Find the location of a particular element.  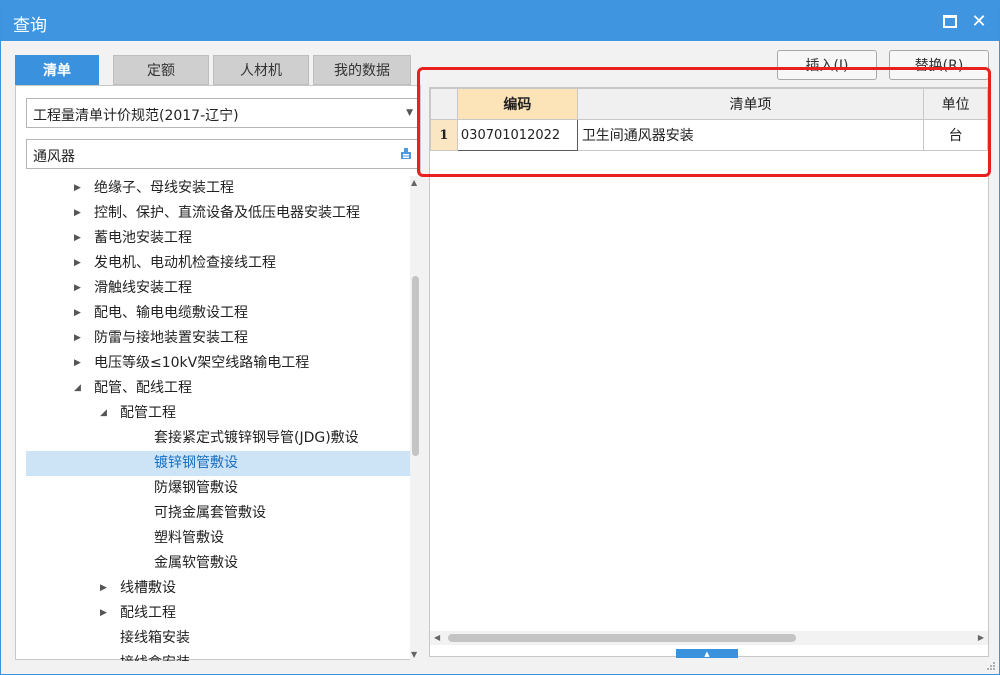

tree-item: ▶ 发电机、电动机检查接线工程 is located at coordinates (218, 263).